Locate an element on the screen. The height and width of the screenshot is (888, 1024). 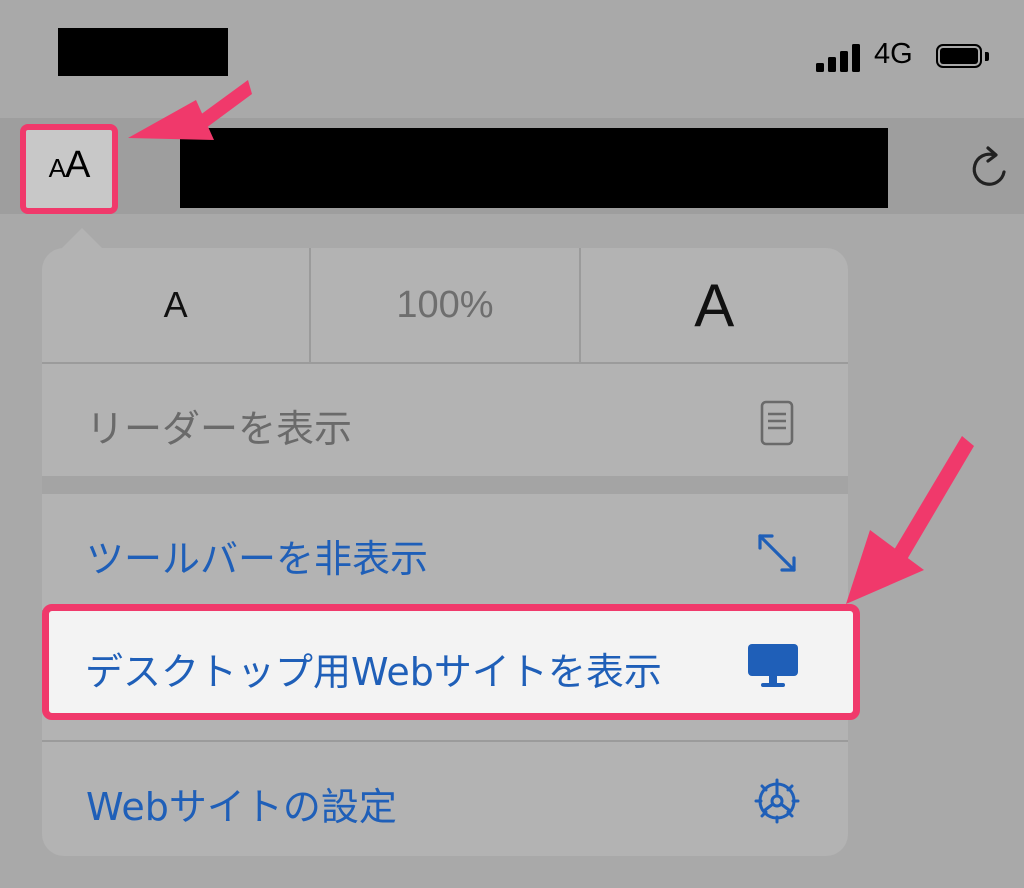
expand-arrows-icon is located at coordinates (777, 553).